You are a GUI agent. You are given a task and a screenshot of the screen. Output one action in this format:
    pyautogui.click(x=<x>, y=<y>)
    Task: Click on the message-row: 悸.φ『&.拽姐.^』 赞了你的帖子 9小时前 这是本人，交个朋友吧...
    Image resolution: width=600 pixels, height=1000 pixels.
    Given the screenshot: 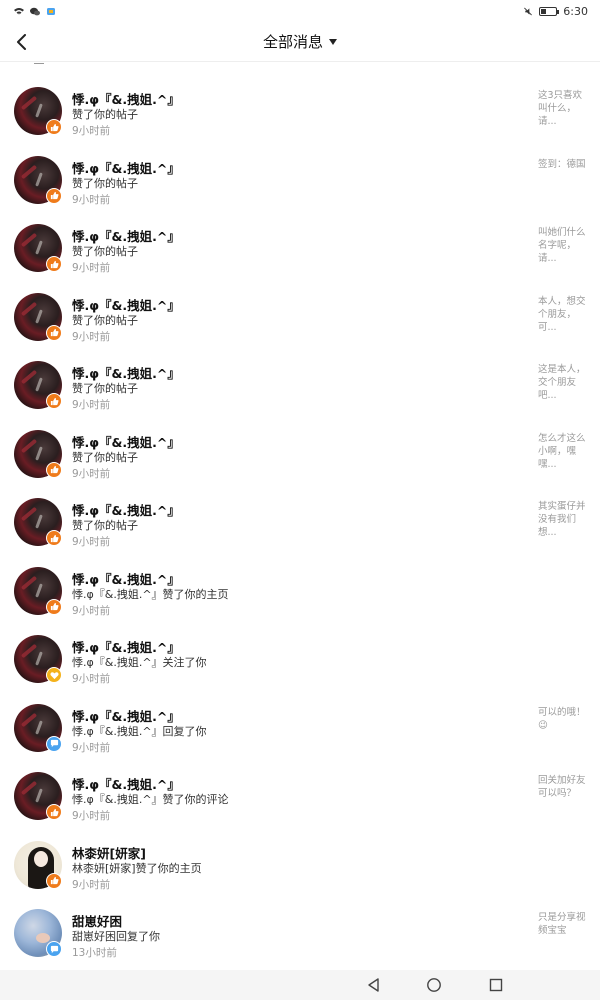 What is the action you would take?
    pyautogui.click(x=300, y=376)
    